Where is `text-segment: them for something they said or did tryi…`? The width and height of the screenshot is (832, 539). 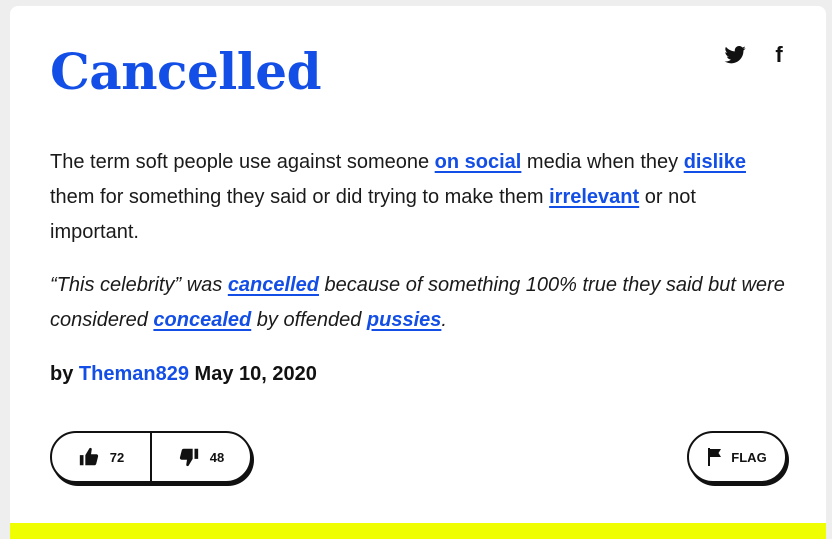
text-segment: them for something they said or did tryi… is located at coordinates (300, 197).